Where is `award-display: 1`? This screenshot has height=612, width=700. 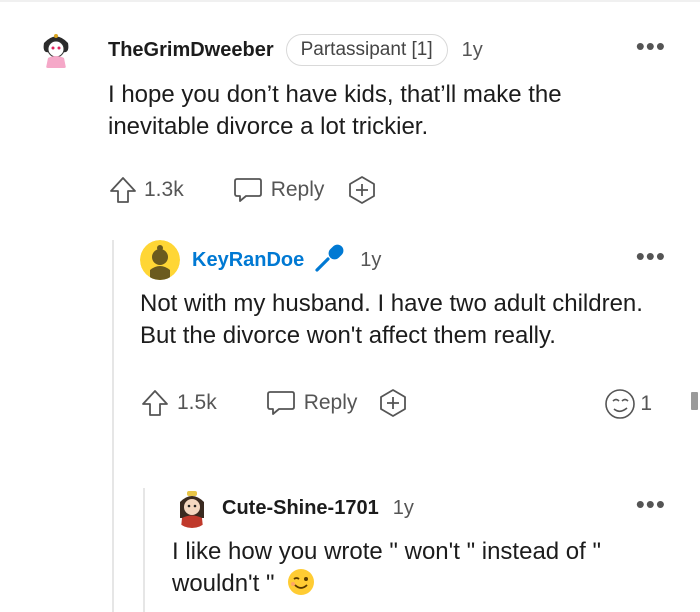
award-display: 1 is located at coordinates (627, 404).